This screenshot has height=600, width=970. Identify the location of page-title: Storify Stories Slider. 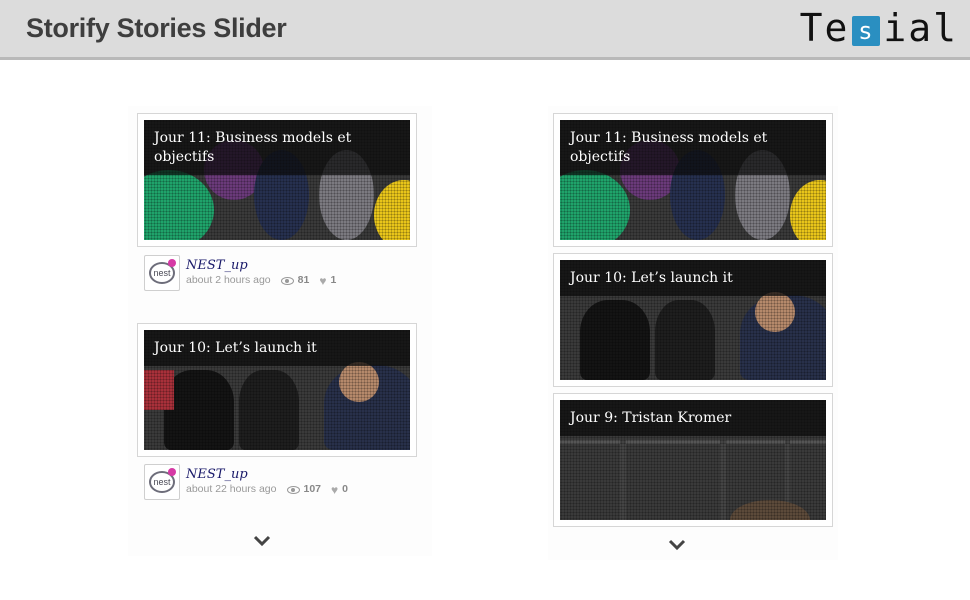
(156, 28).